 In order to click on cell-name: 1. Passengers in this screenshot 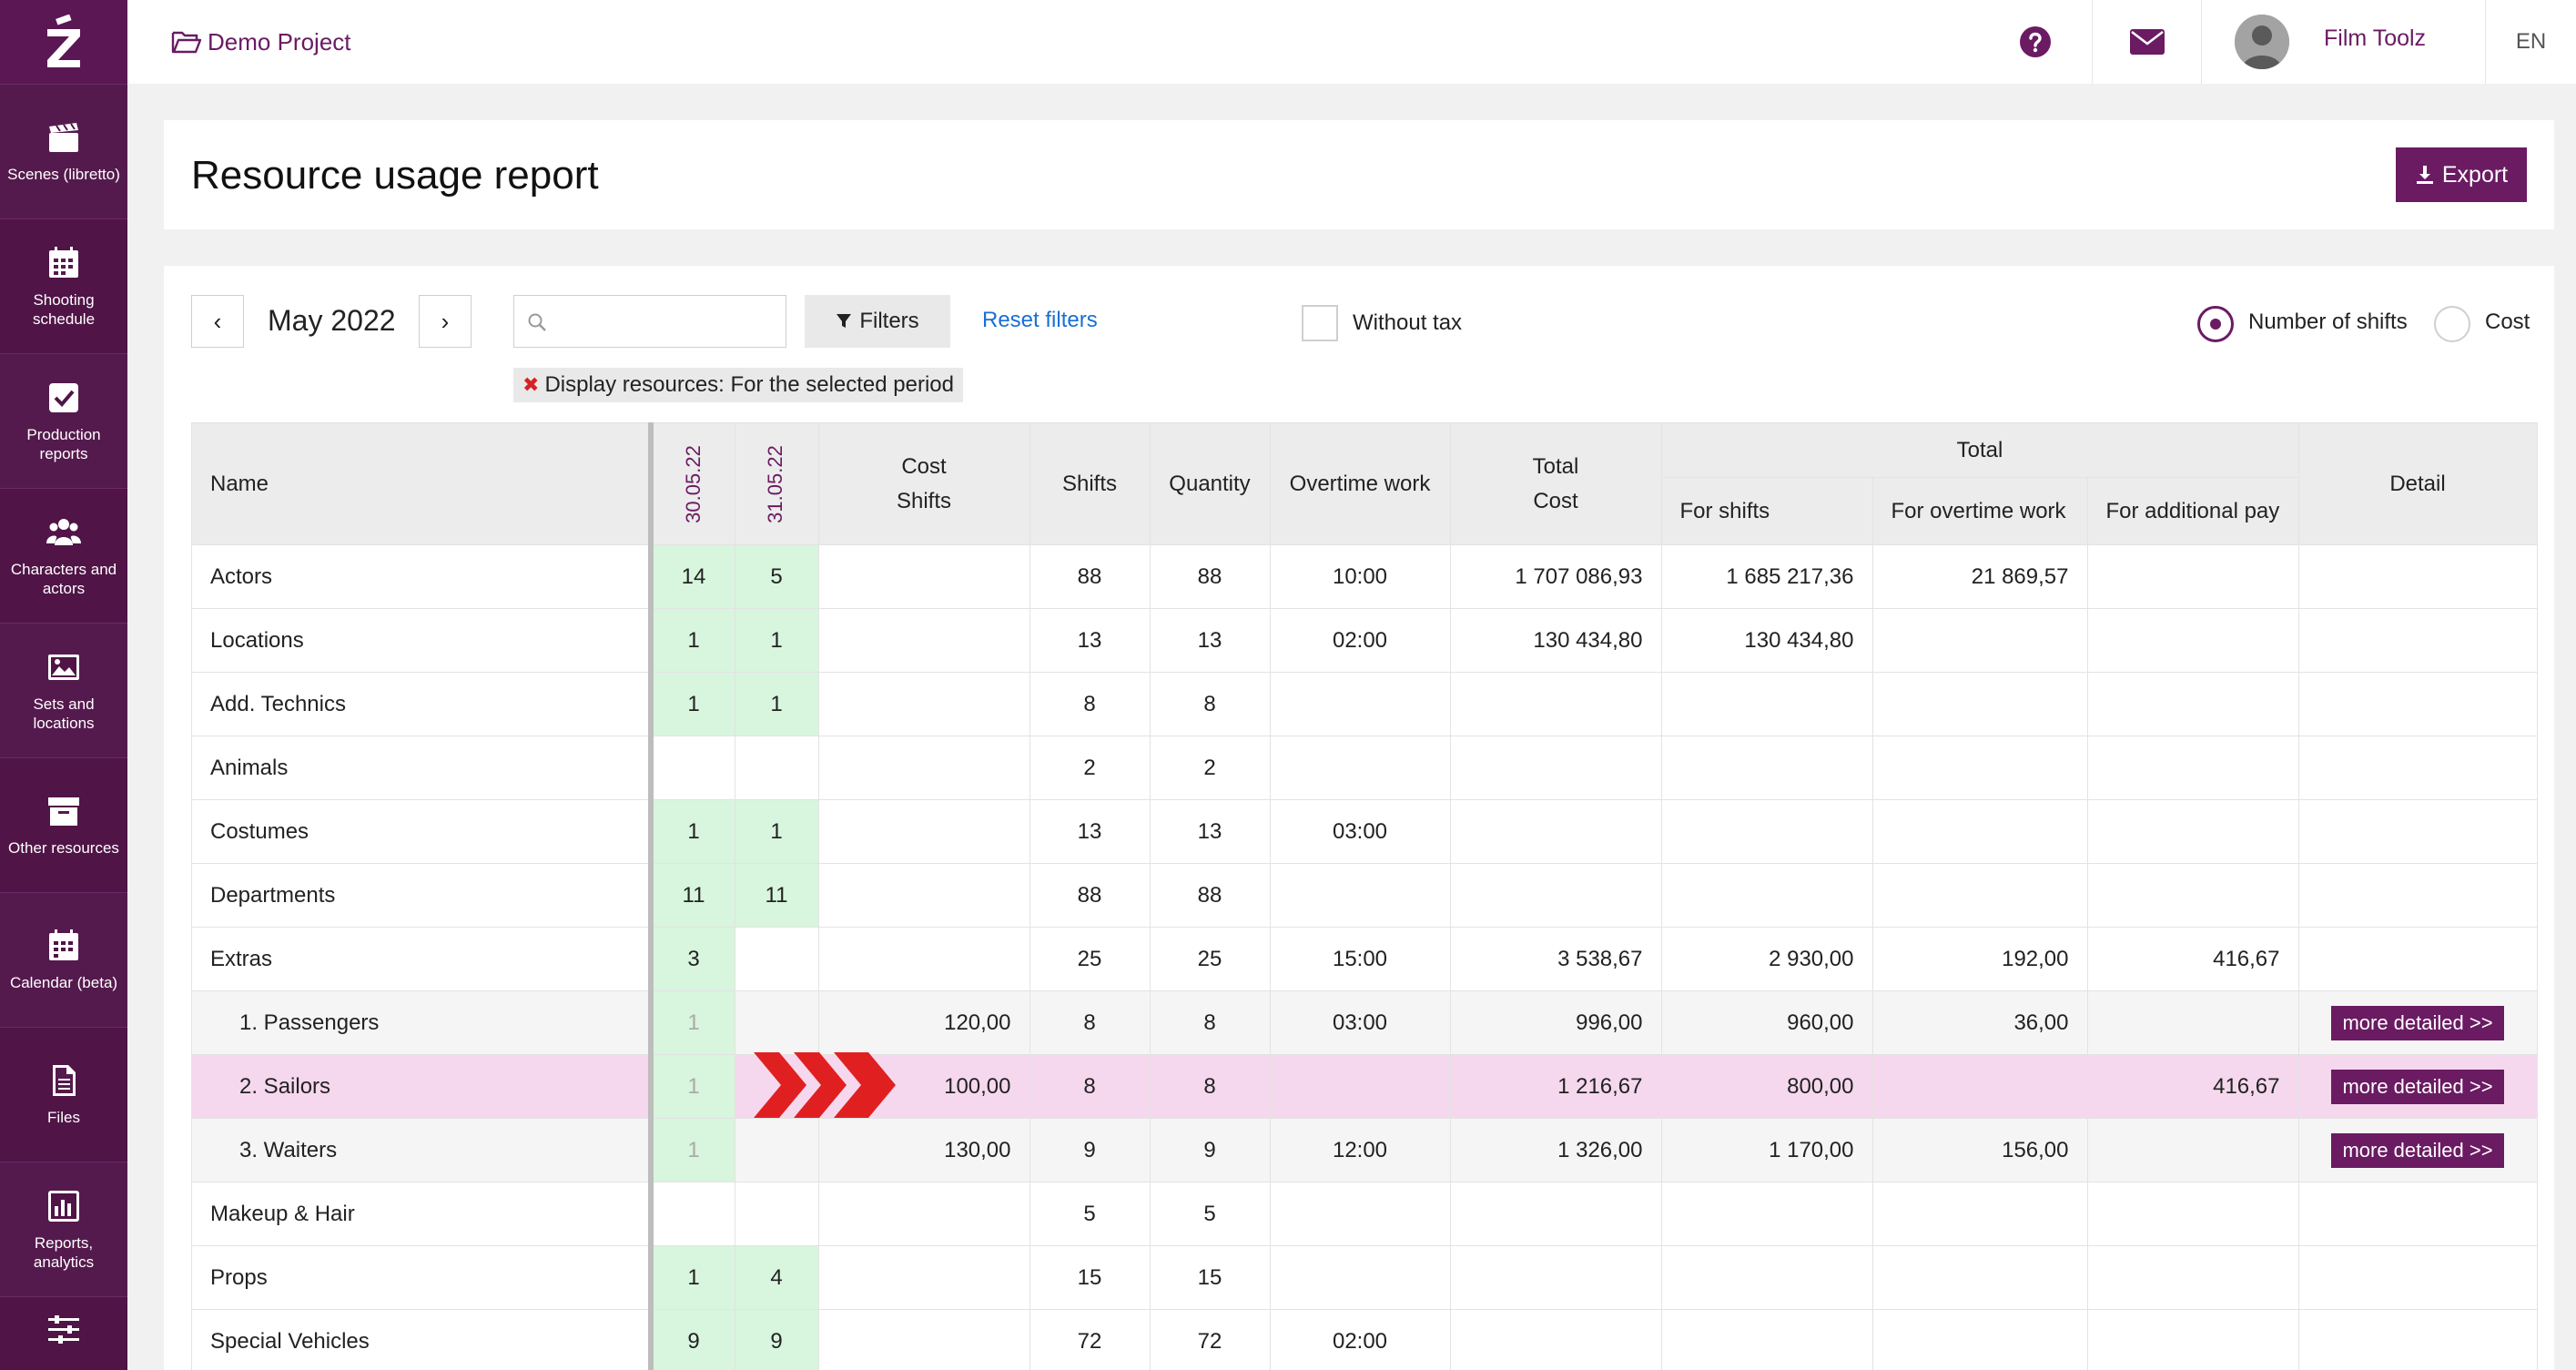, I will do `click(422, 1022)`.